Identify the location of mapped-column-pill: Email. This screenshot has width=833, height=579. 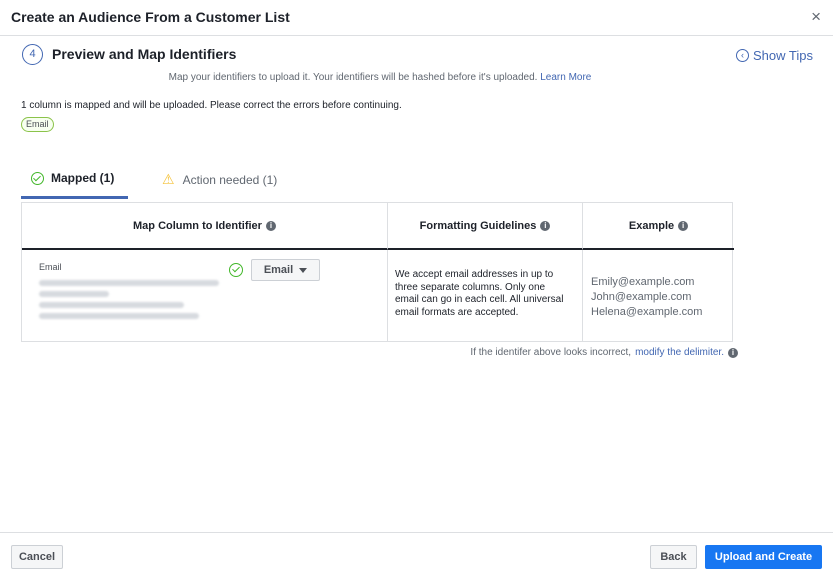
(37, 124).